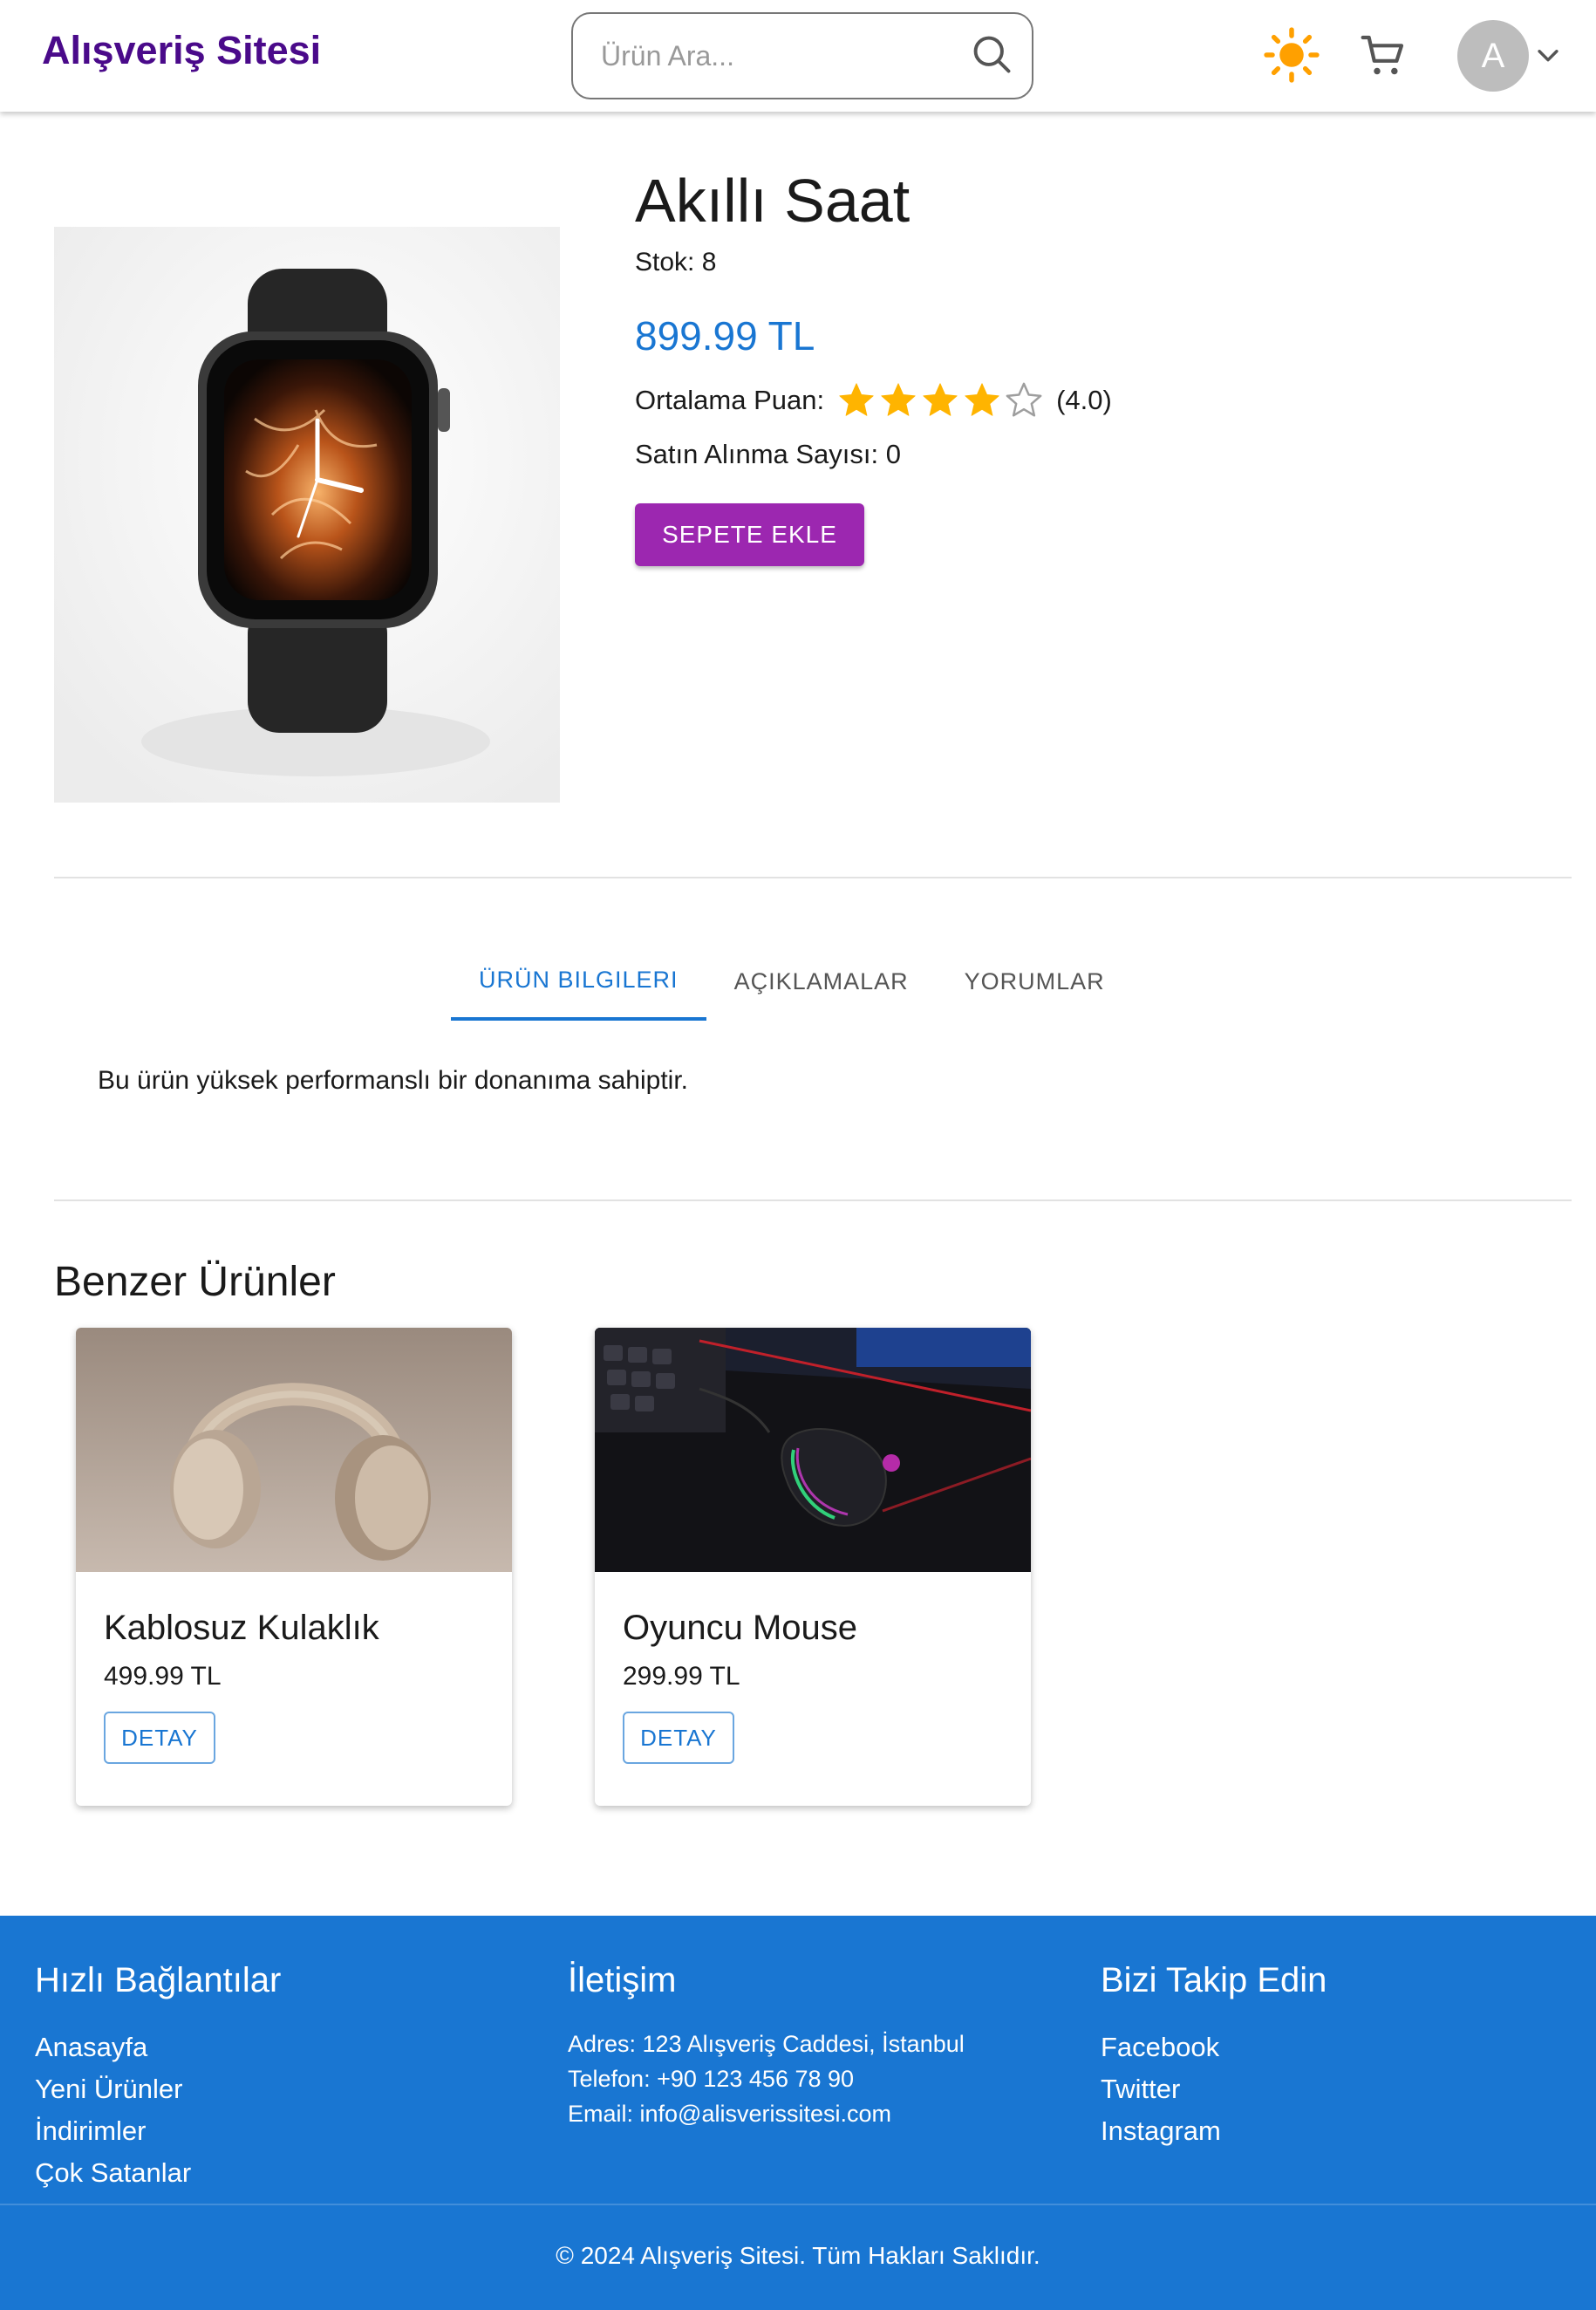 This screenshot has width=1596, height=2310. Describe the element at coordinates (579, 982) in the screenshot. I see `tab-product-info: ÜRÜN BILGILERI` at that location.